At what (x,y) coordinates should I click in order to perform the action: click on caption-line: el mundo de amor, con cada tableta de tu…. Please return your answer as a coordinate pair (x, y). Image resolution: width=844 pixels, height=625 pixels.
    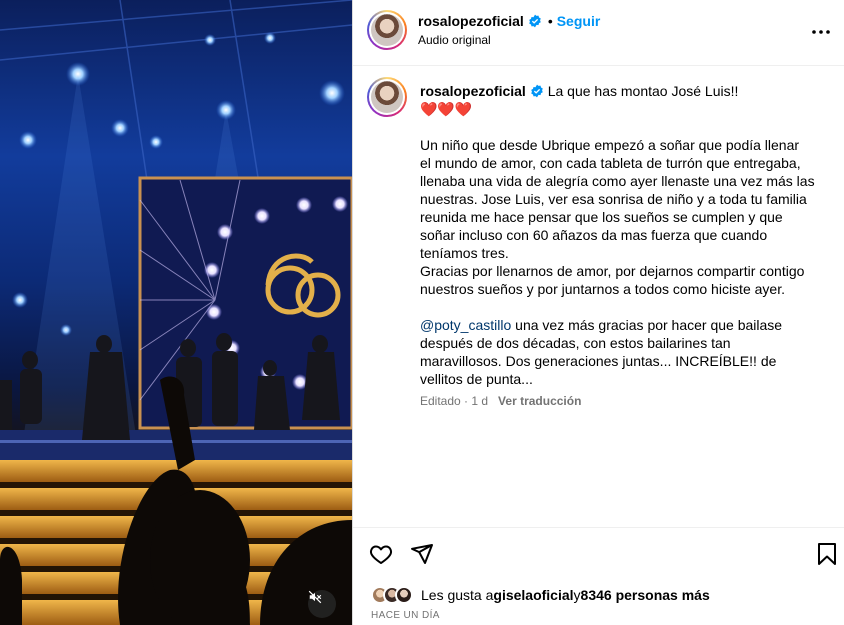
    Looking at the image, I should click on (610, 163).